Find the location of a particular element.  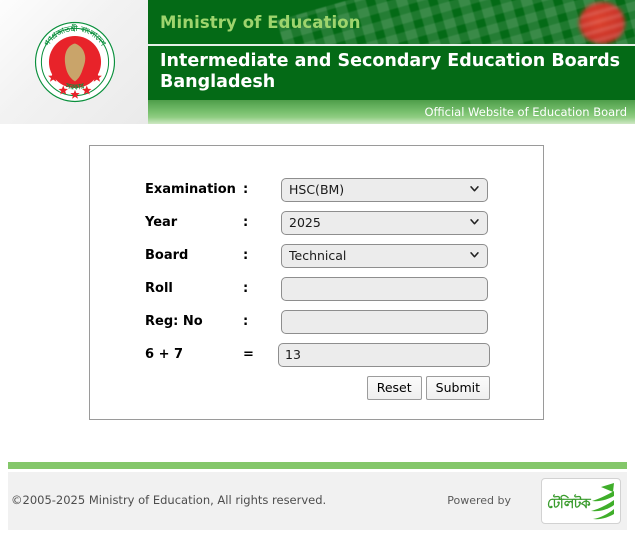

form-row-roll: Roll : is located at coordinates (317, 288).